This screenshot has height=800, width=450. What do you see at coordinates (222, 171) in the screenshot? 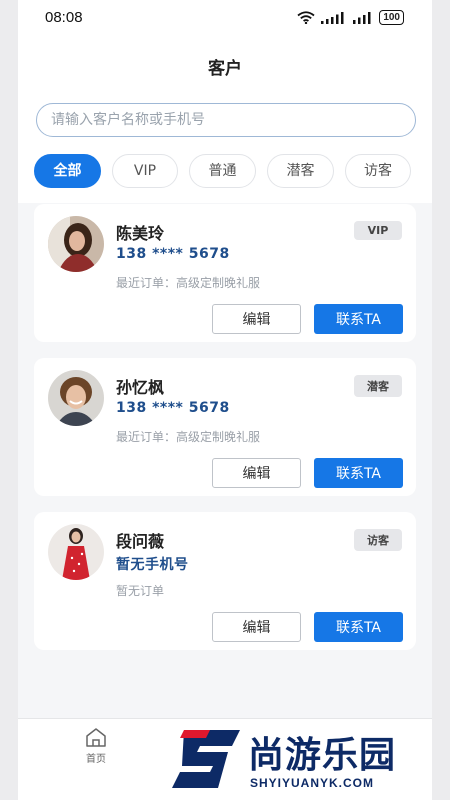
I see `filter-chip-normal: 普通` at bounding box center [222, 171].